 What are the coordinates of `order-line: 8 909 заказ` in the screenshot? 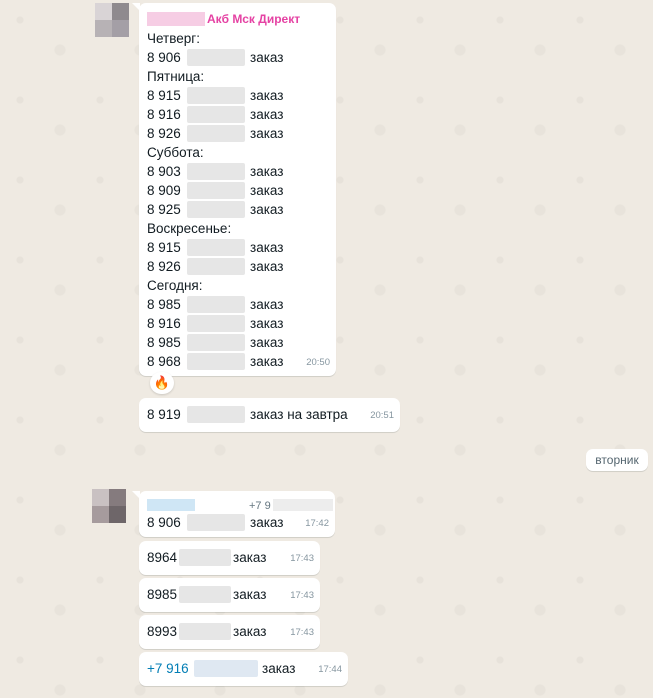 It's located at (215, 190).